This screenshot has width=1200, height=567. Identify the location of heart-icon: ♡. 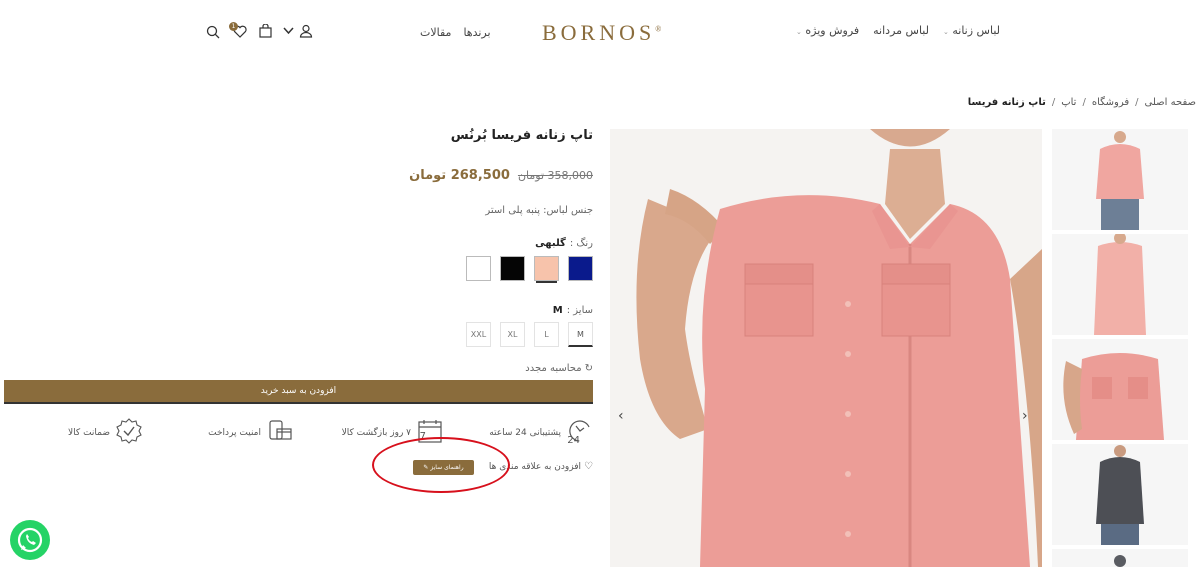
(588, 466).